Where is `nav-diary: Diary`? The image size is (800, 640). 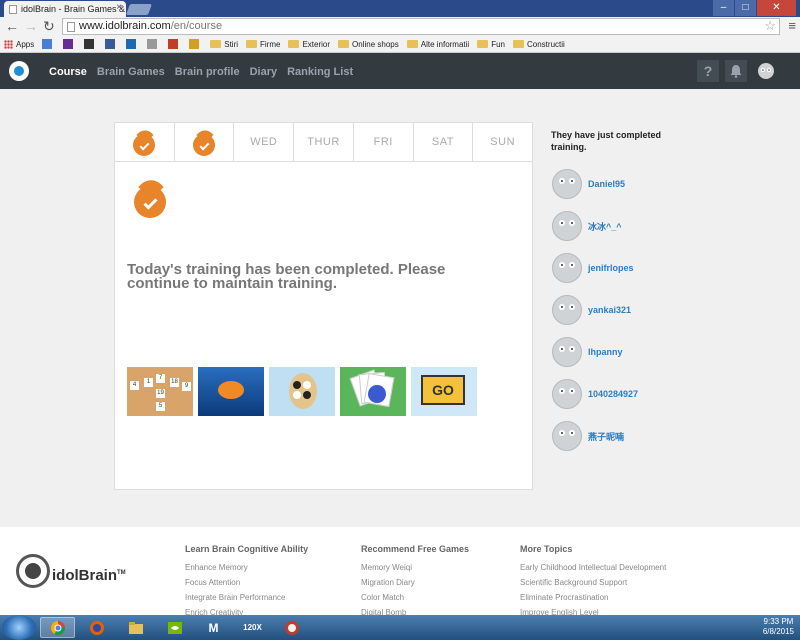
nav-diary: Diary is located at coordinates (264, 72).